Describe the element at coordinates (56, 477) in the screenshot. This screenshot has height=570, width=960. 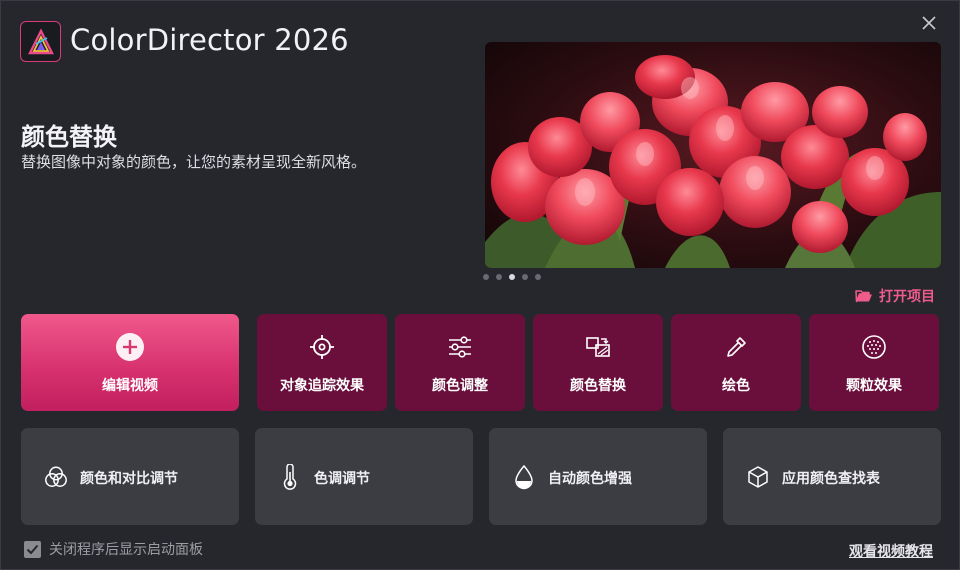
I see `color-circles-icon` at that location.